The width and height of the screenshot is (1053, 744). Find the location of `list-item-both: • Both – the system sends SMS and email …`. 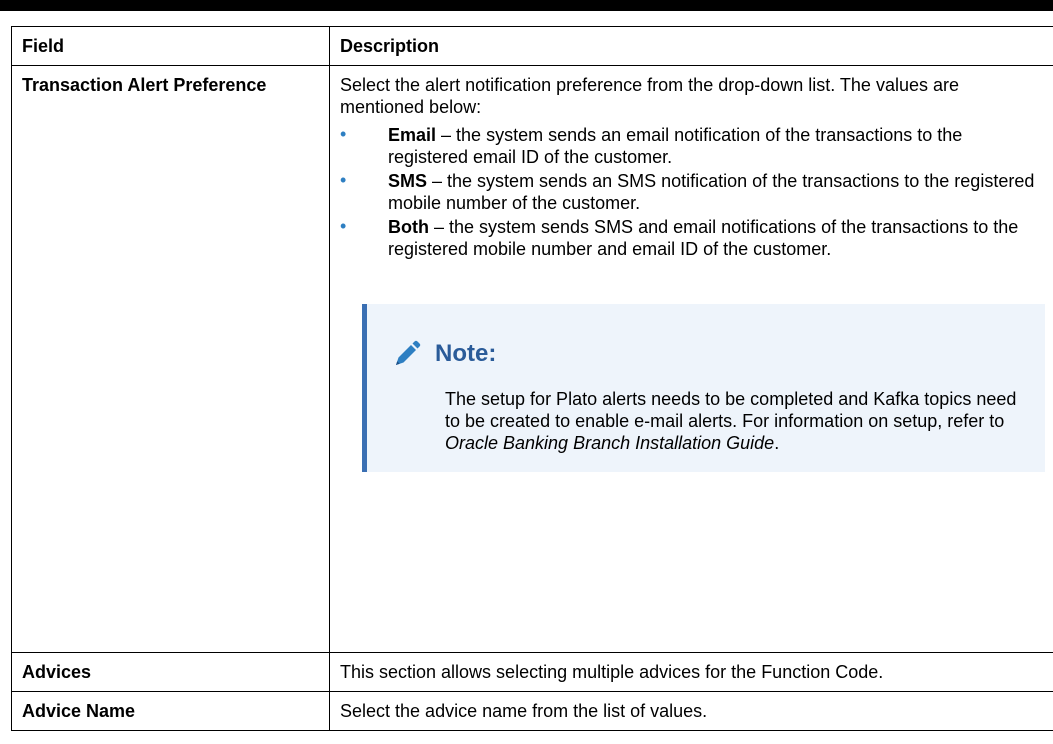

list-item-both: • Both – the system sends SMS and email … is located at coordinates (692, 238).